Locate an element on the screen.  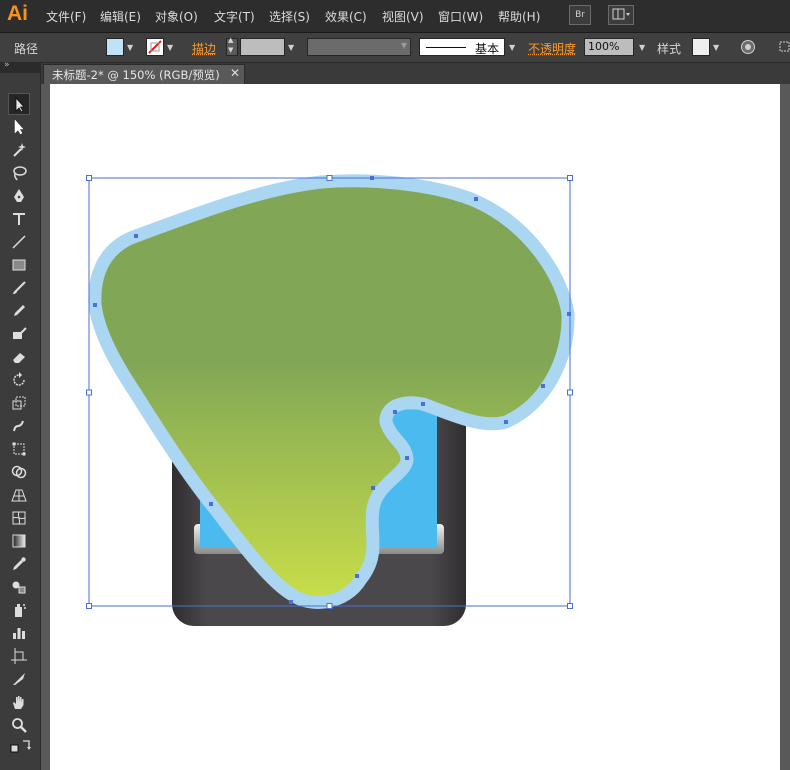
eraser-icon is located at coordinates (19, 358).